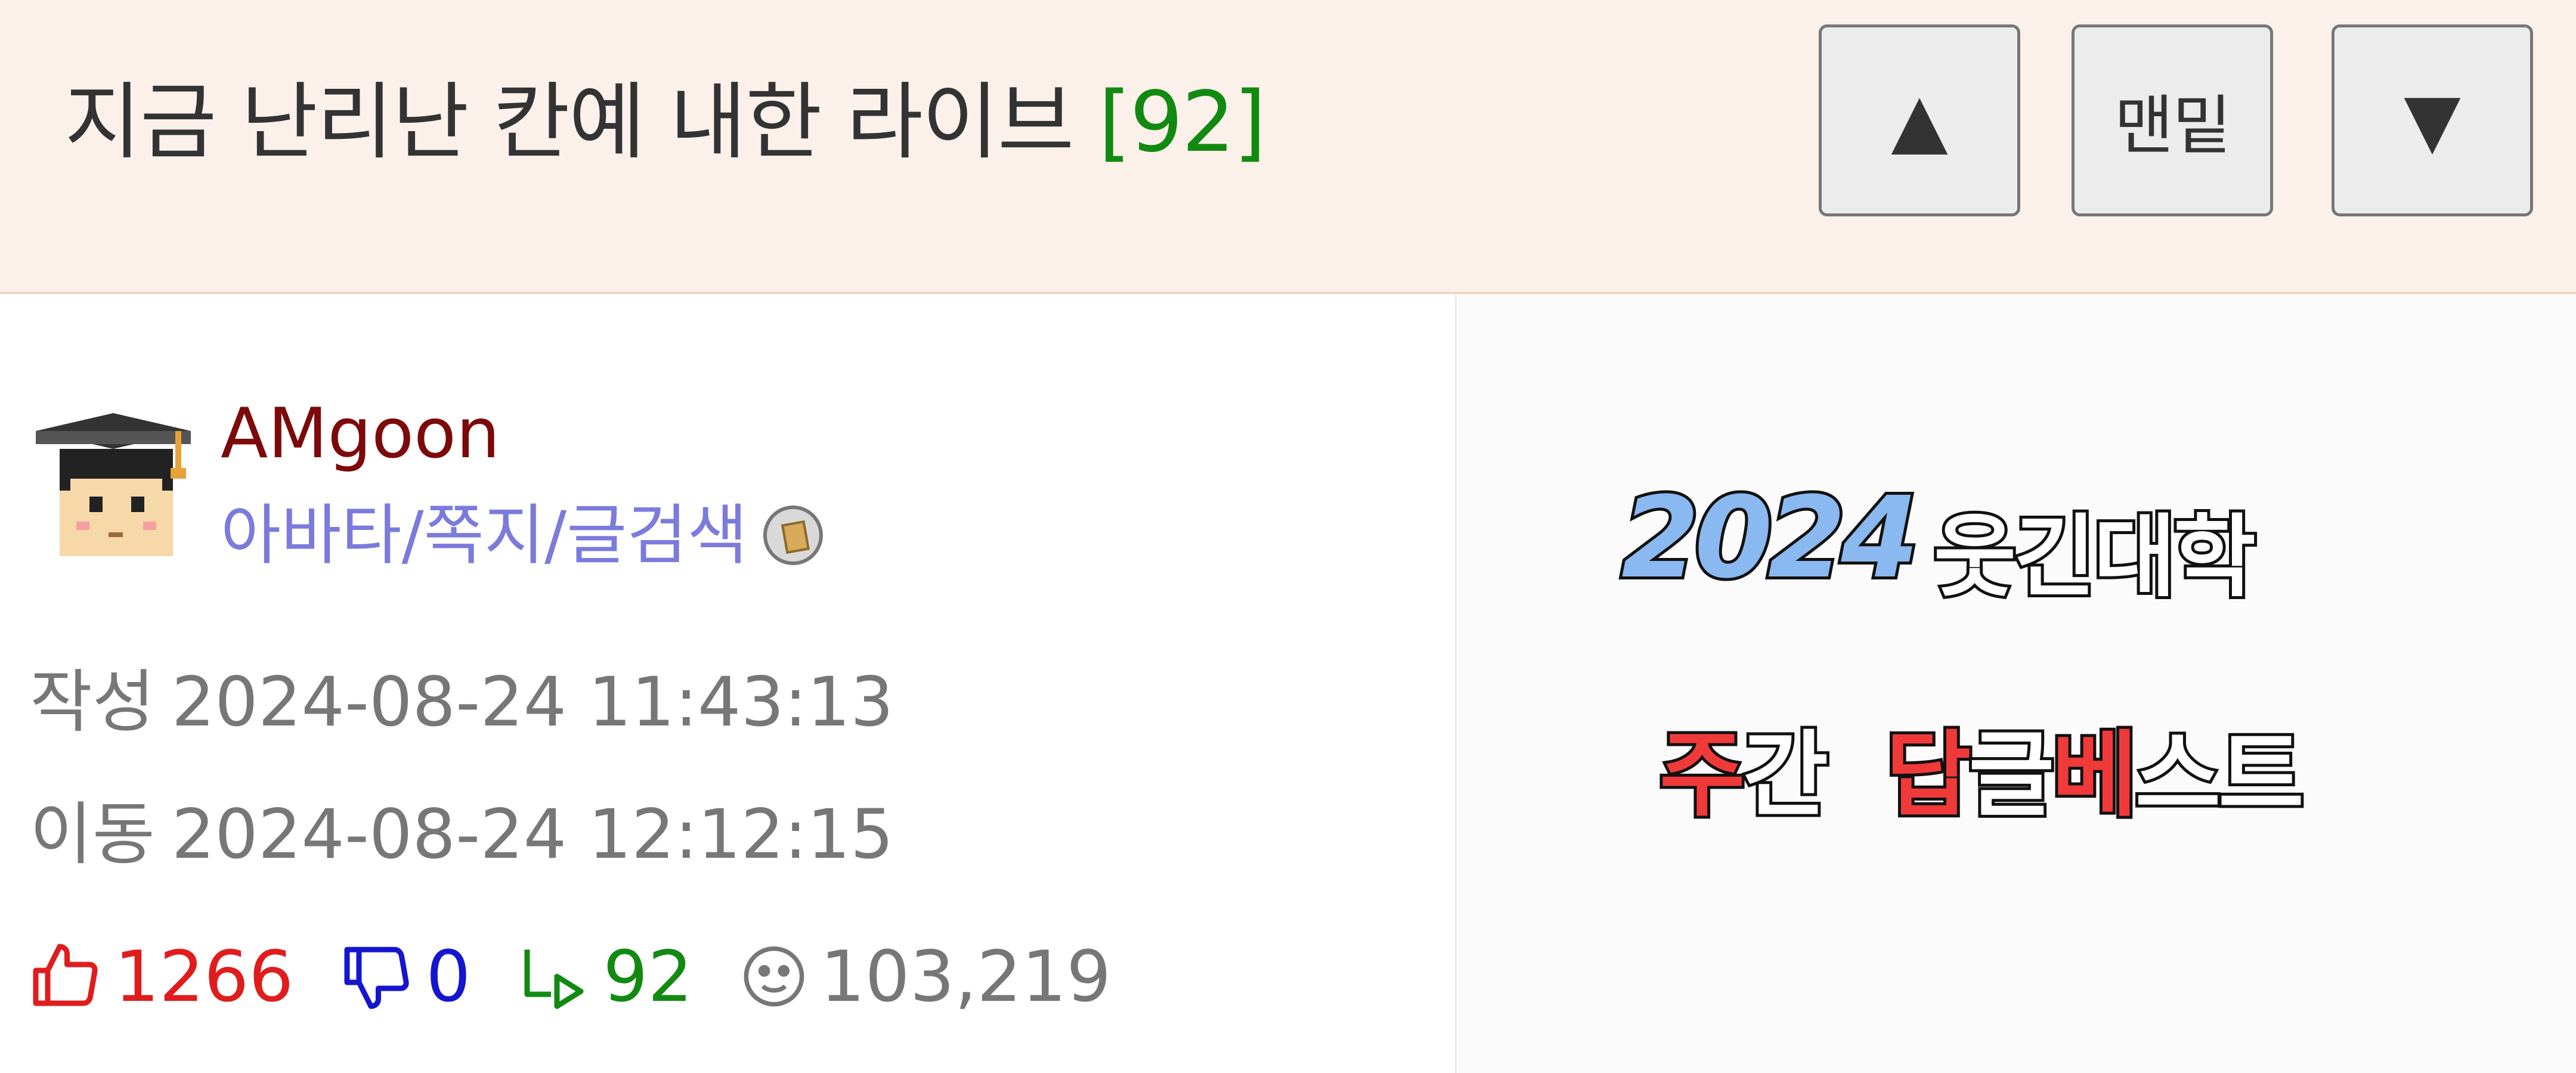 Image resolution: width=2576 pixels, height=1073 pixels. I want to click on like-stat: 1266, so click(161, 977).